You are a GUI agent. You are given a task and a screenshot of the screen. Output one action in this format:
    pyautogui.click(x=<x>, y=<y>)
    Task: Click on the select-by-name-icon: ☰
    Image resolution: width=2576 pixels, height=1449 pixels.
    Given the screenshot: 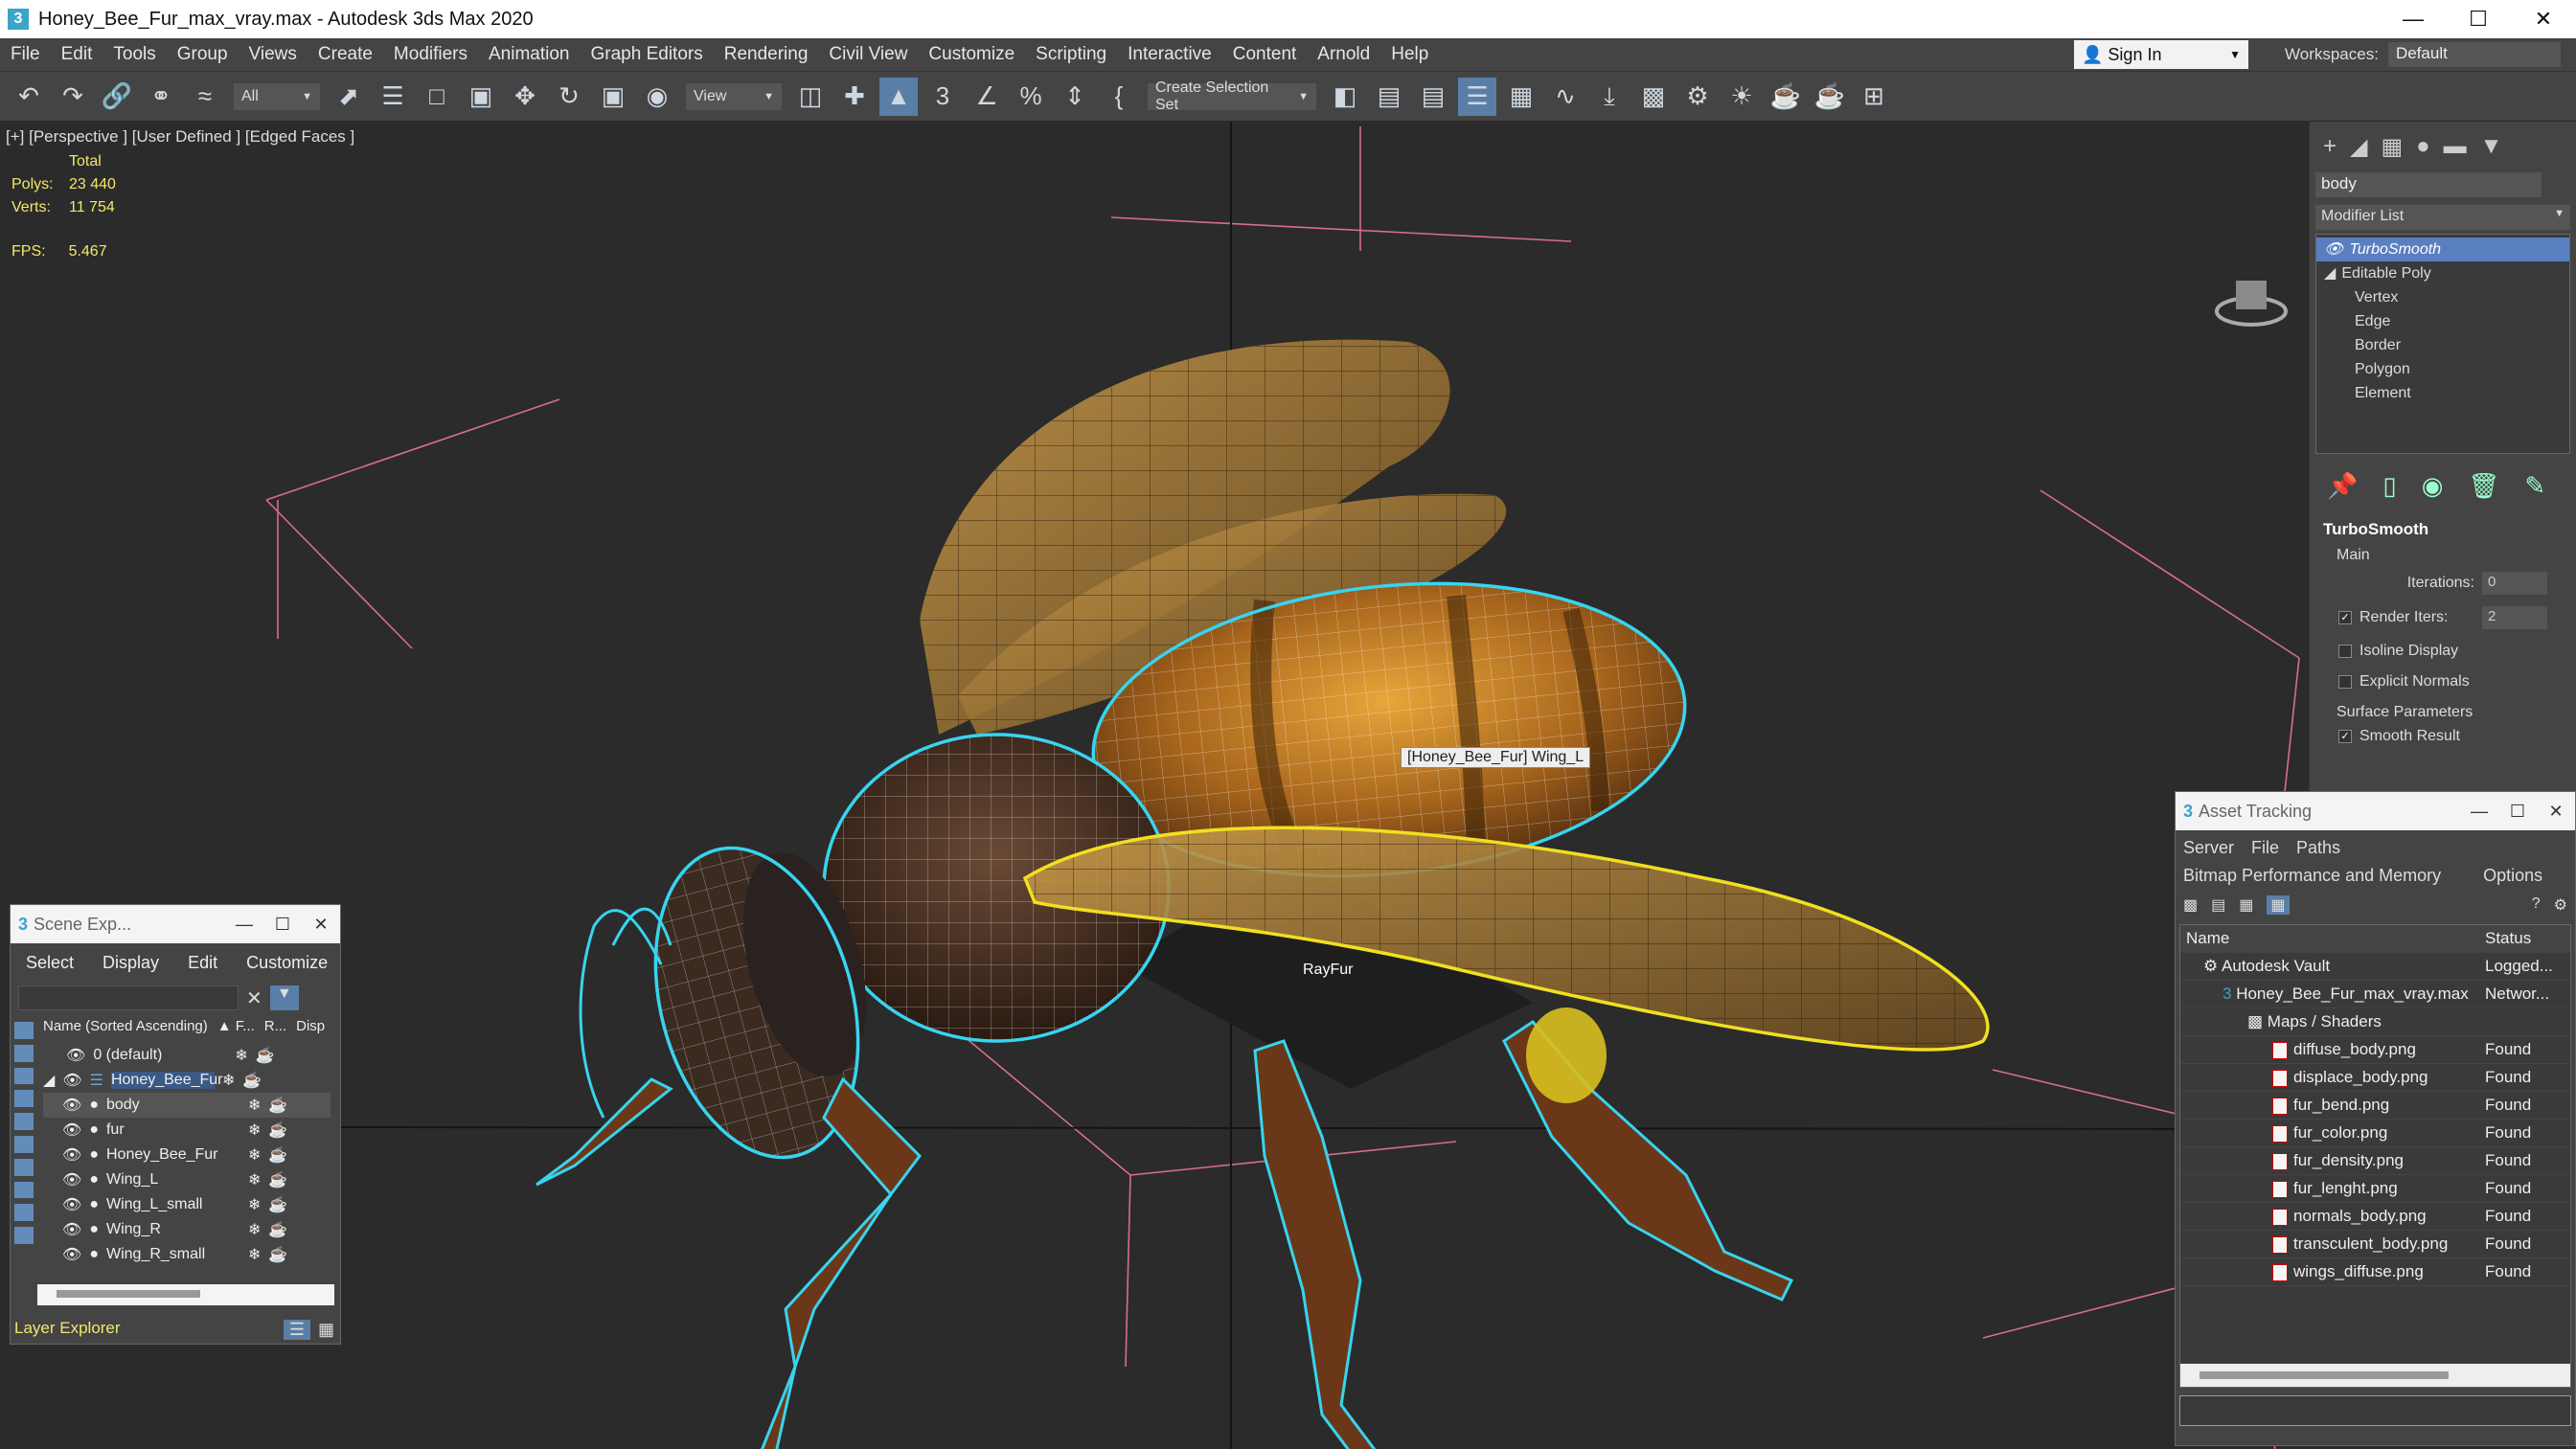 What is the action you would take?
    pyautogui.click(x=393, y=97)
    